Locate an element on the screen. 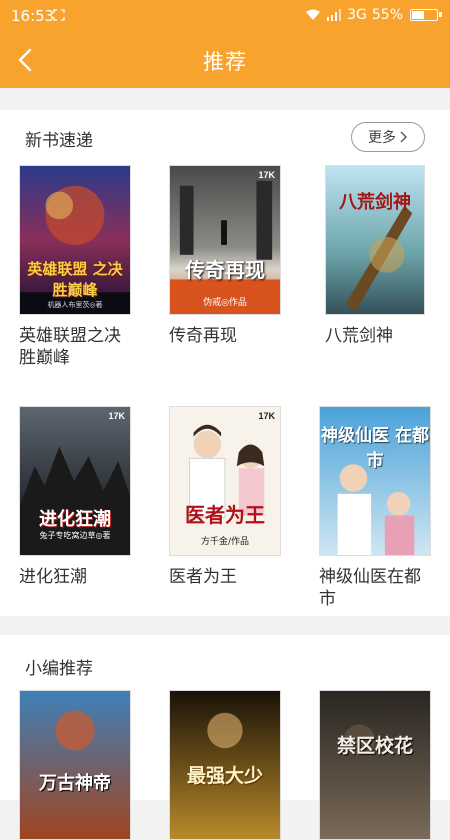 This screenshot has width=450, height=840. cover-author: 机器人布里茨◎著 is located at coordinates (75, 305).